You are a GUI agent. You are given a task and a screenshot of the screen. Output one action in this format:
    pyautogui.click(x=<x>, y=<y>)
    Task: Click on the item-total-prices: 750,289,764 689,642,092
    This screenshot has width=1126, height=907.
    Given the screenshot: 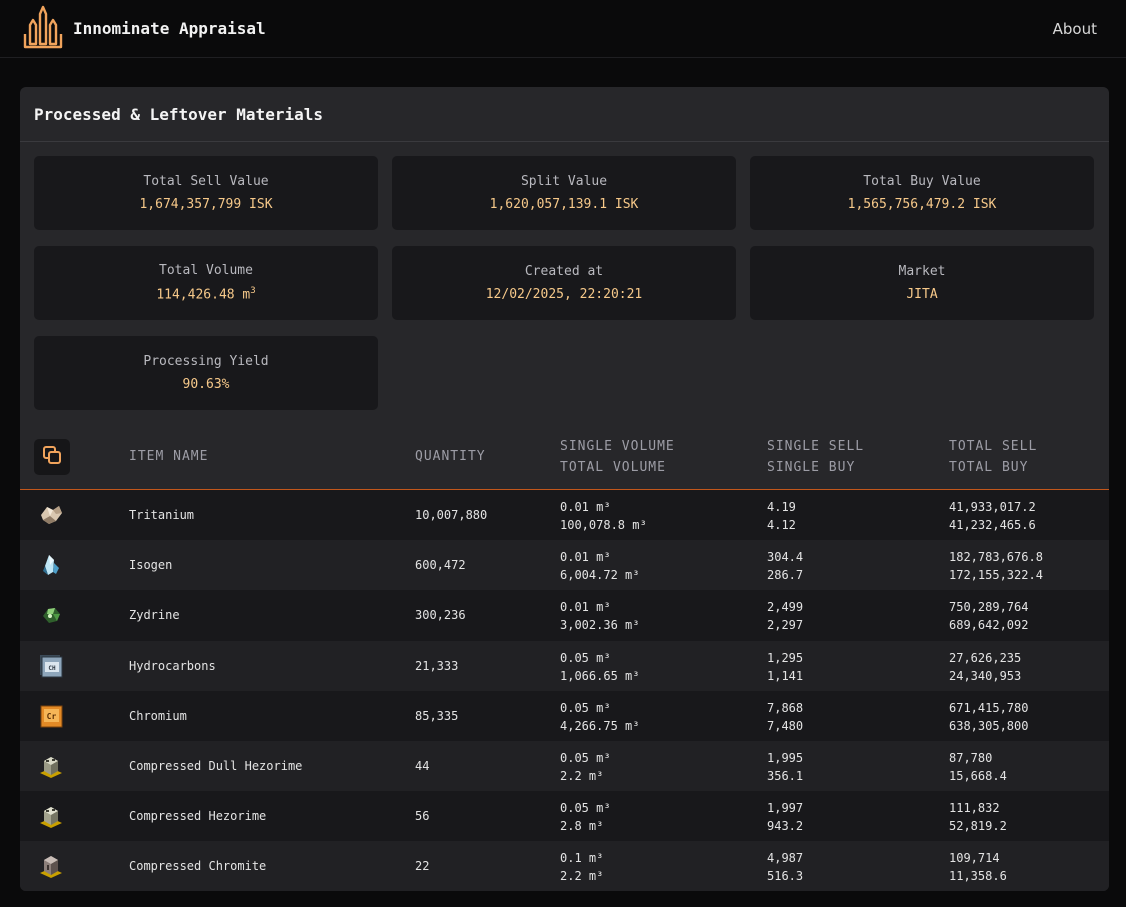 What is the action you would take?
    pyautogui.click(x=988, y=616)
    